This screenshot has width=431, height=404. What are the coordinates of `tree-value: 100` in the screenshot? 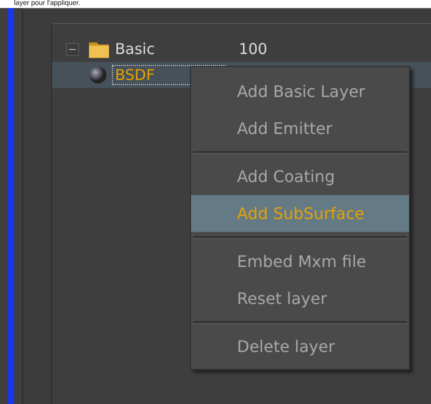 It's located at (253, 49).